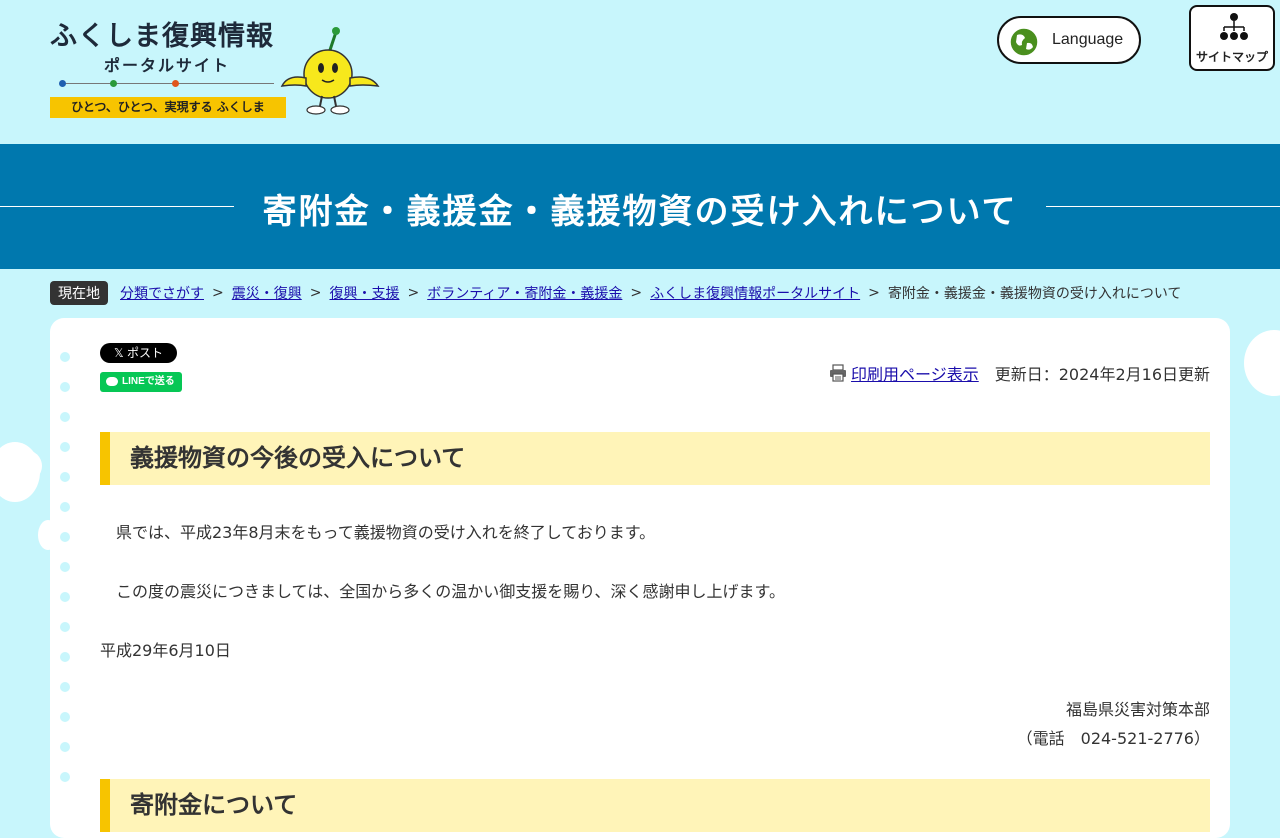  Describe the element at coordinates (755, 293) in the screenshot. I see `breadcrumb-link-portal: ふくしま復興情報ポータルサイト` at that location.